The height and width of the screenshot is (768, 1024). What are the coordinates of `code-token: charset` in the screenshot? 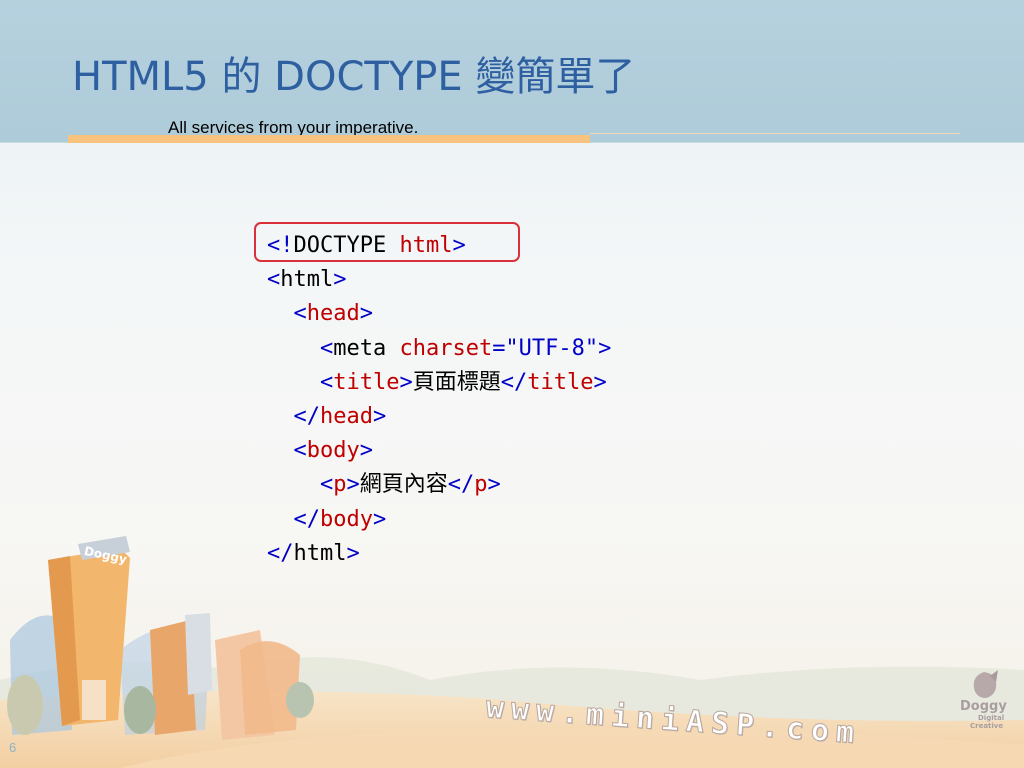 It's located at (446, 348).